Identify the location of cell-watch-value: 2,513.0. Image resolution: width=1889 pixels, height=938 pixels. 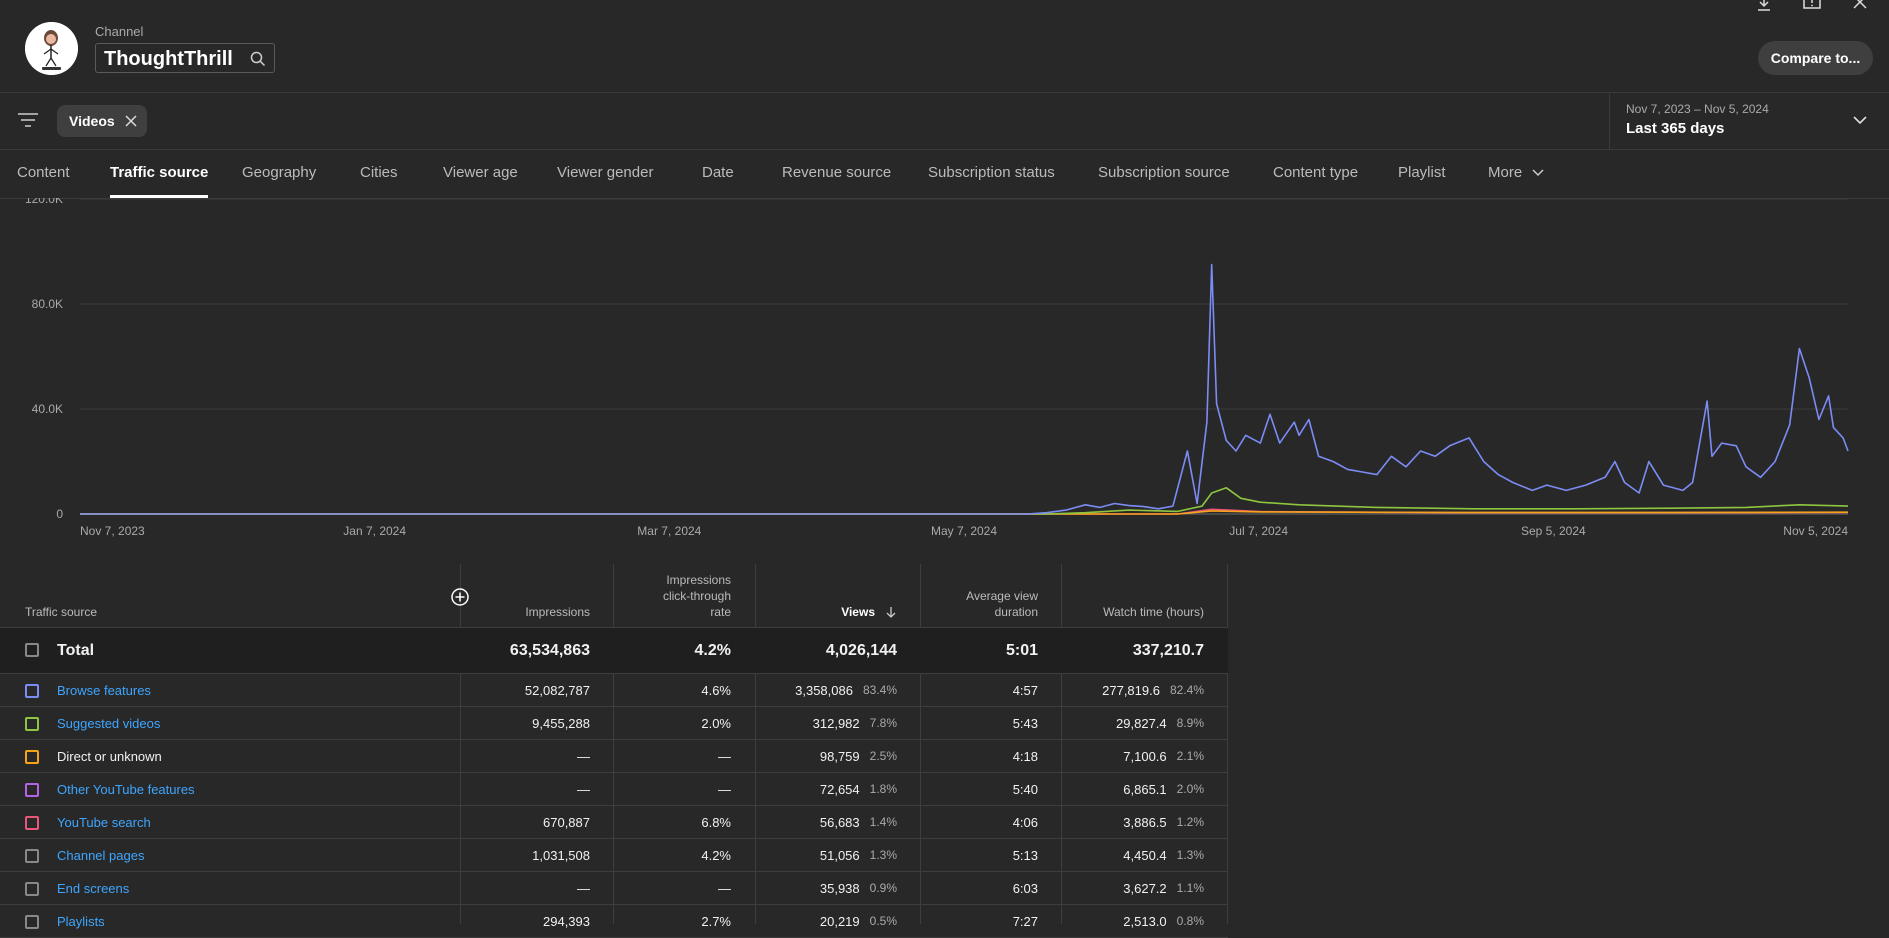
(1145, 921).